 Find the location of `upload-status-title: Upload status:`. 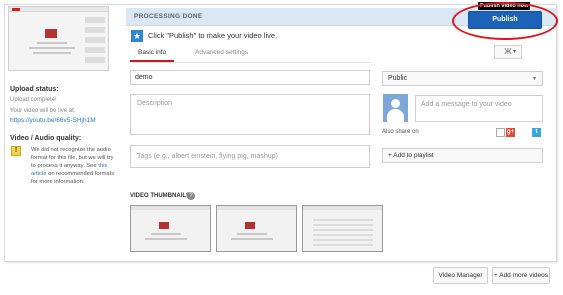

upload-status-title: Upload status: is located at coordinates (34, 89).